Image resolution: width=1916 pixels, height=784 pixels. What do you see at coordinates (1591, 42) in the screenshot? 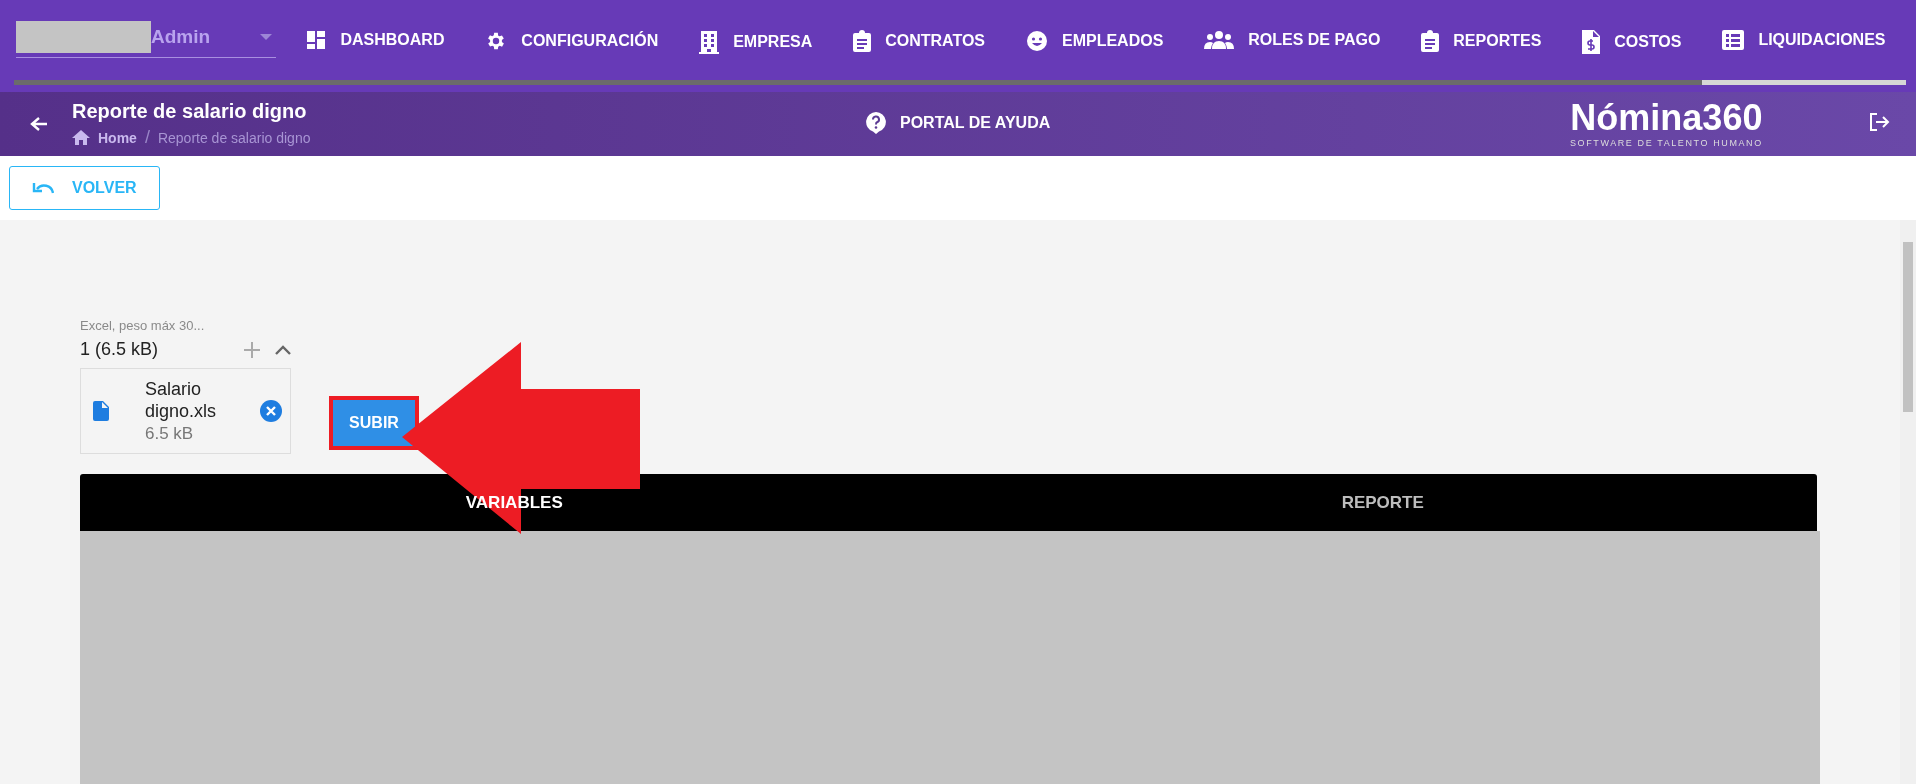
I see `invoice-icon` at bounding box center [1591, 42].